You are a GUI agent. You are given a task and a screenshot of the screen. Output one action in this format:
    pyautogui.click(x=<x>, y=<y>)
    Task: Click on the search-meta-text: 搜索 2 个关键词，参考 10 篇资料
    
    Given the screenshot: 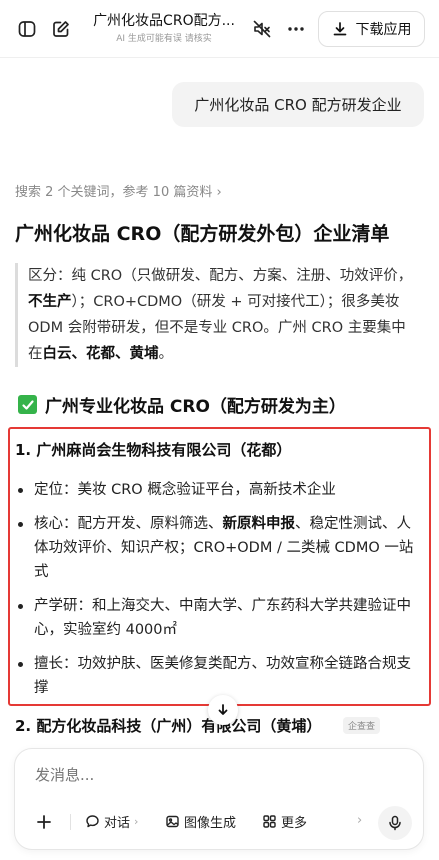 What is the action you would take?
    pyautogui.click(x=114, y=192)
    